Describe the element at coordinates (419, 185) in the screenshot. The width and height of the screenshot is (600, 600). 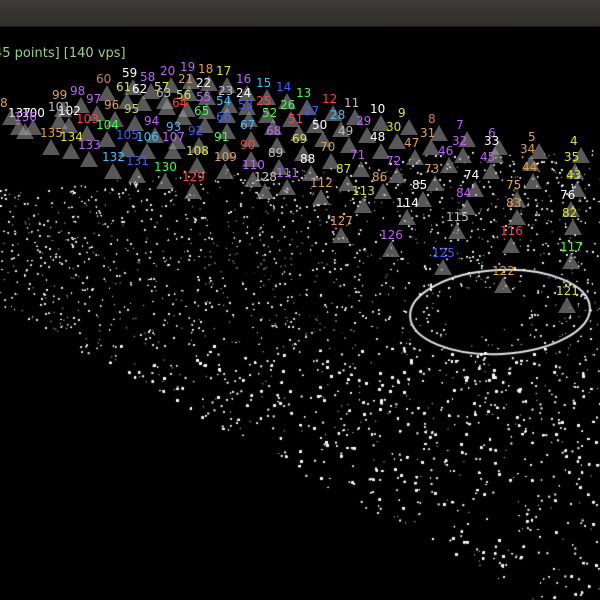
I see `viewpoint-label: 85` at that location.